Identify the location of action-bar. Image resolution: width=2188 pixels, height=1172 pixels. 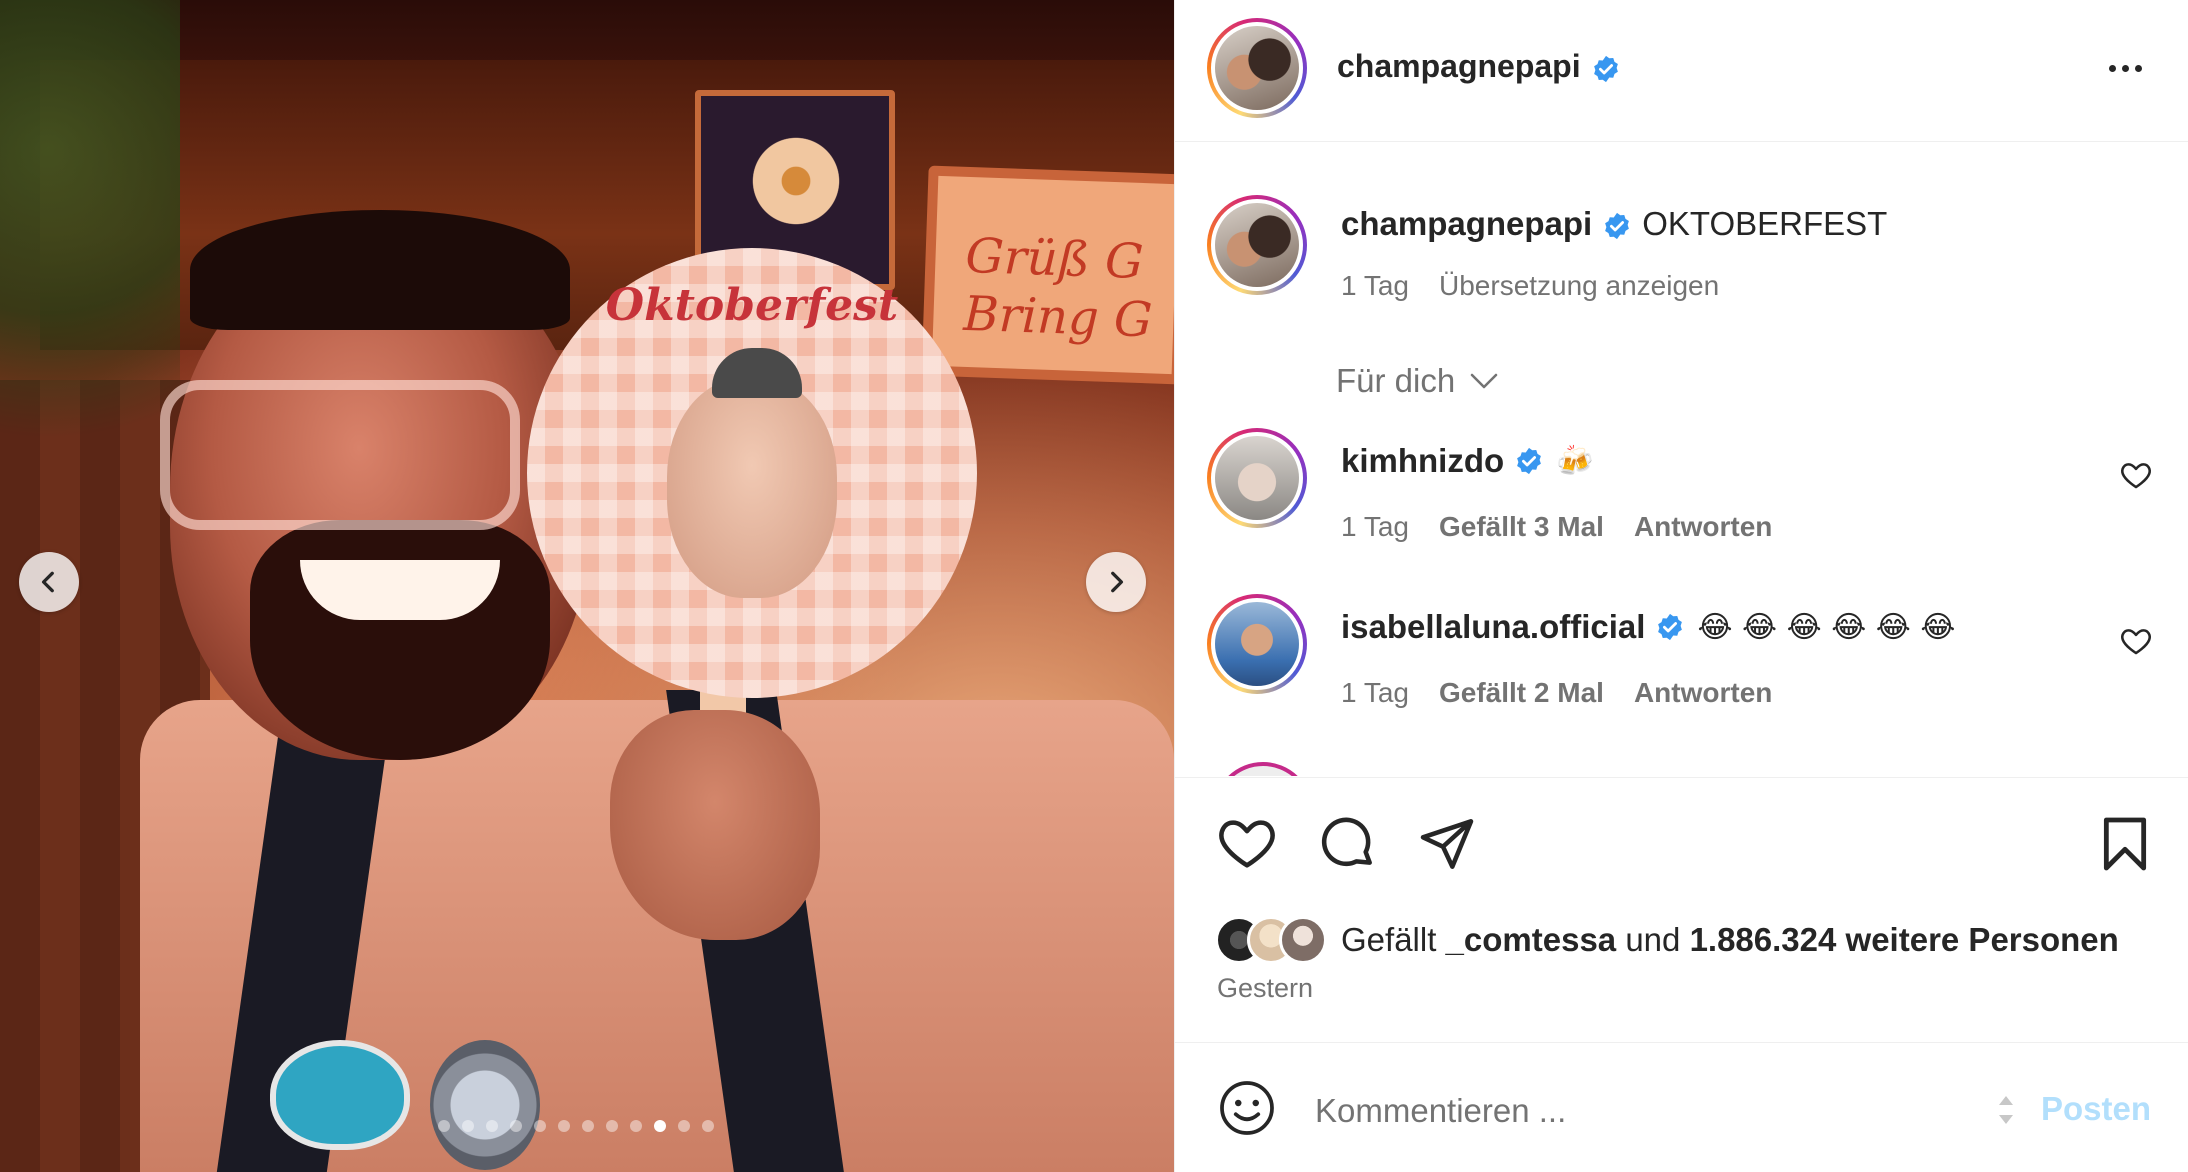
(1681, 844).